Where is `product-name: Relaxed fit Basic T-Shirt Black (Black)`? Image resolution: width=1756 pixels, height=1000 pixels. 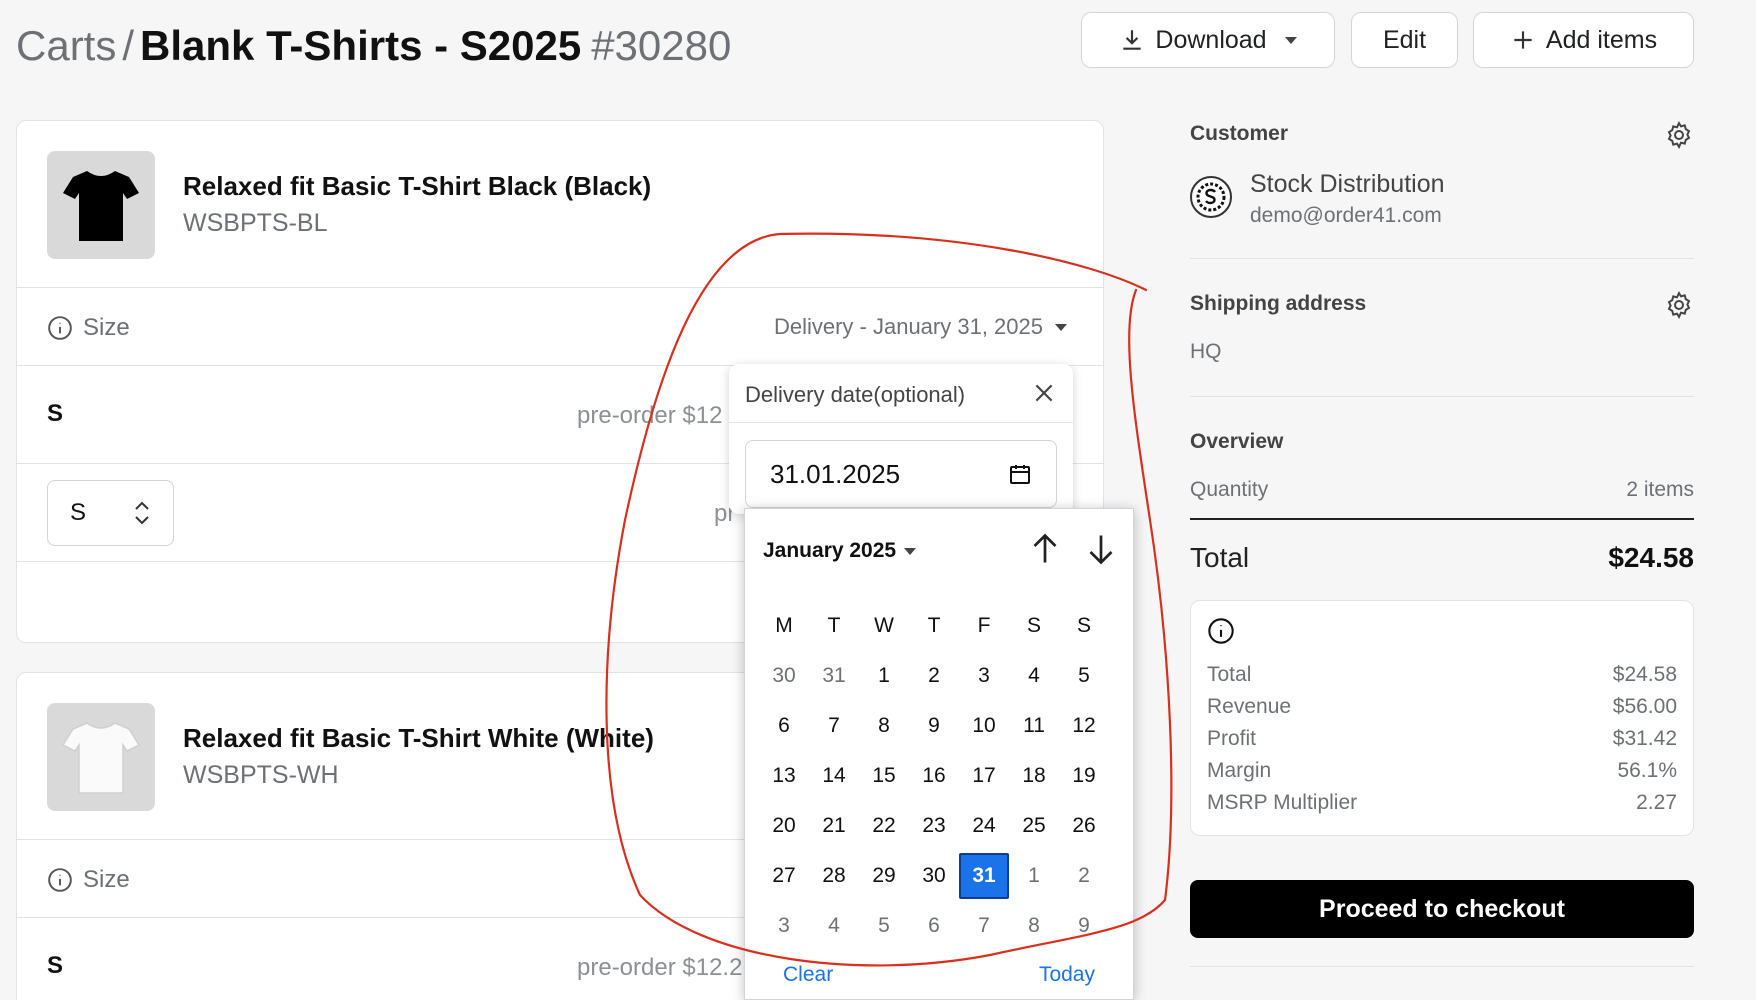 product-name: Relaxed fit Basic T-Shirt Black (Black) is located at coordinates (417, 186).